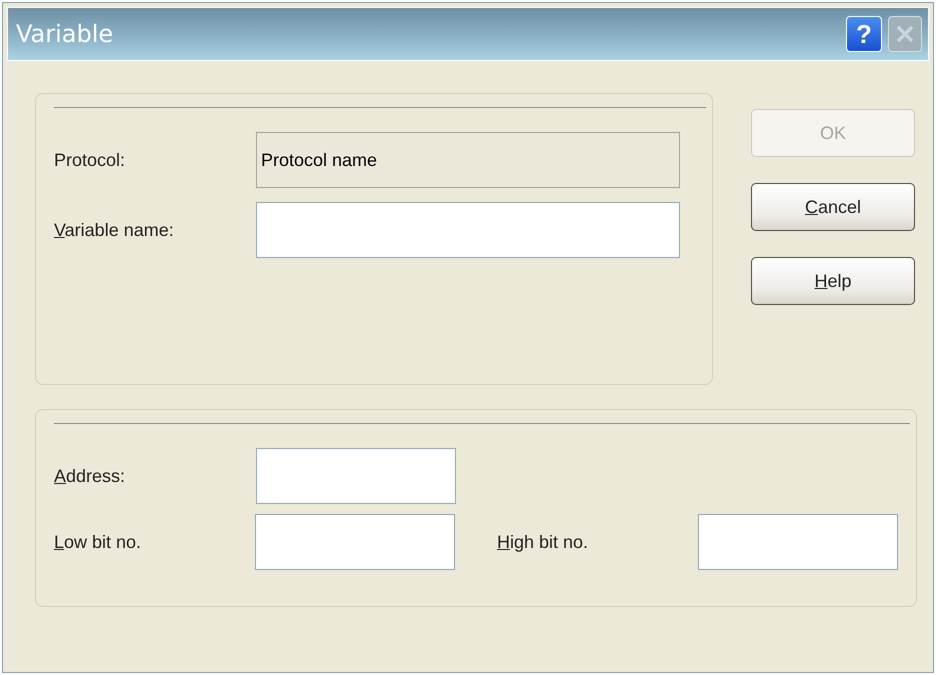  What do you see at coordinates (905, 34) in the screenshot?
I see `close-icon` at bounding box center [905, 34].